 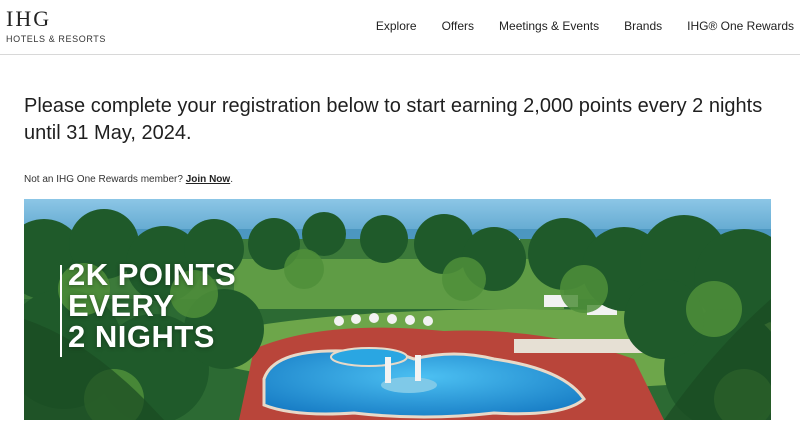 What do you see at coordinates (61, 311) in the screenshot?
I see `promo-divider` at bounding box center [61, 311].